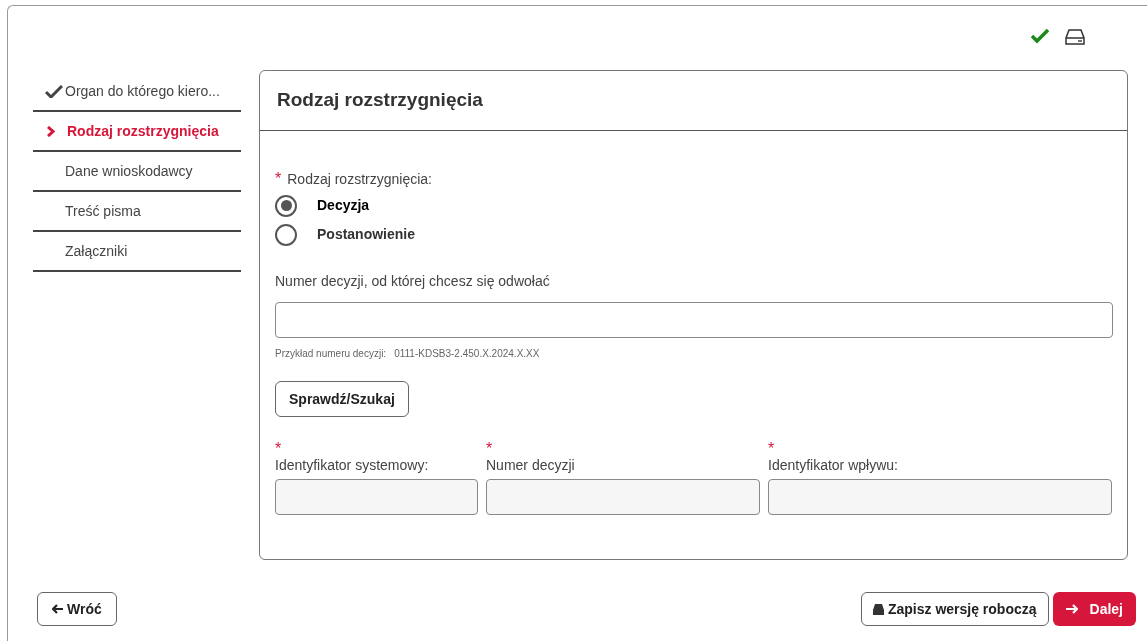 This screenshot has width=1147, height=641. Describe the element at coordinates (1071, 609) in the screenshot. I see `arrow-right-icon` at that location.